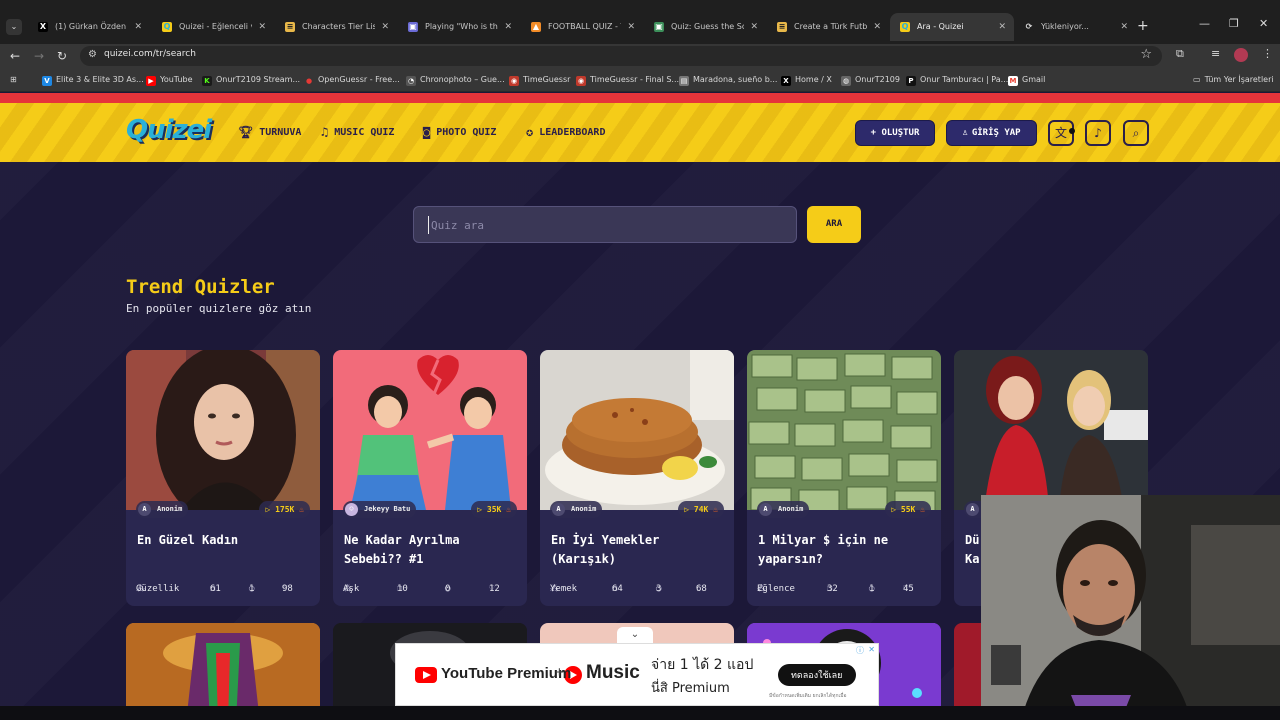 This screenshot has height=720, width=1280. I want to click on browser-tab: ≡ Create a Türk Futbol ✕, so click(828, 27).